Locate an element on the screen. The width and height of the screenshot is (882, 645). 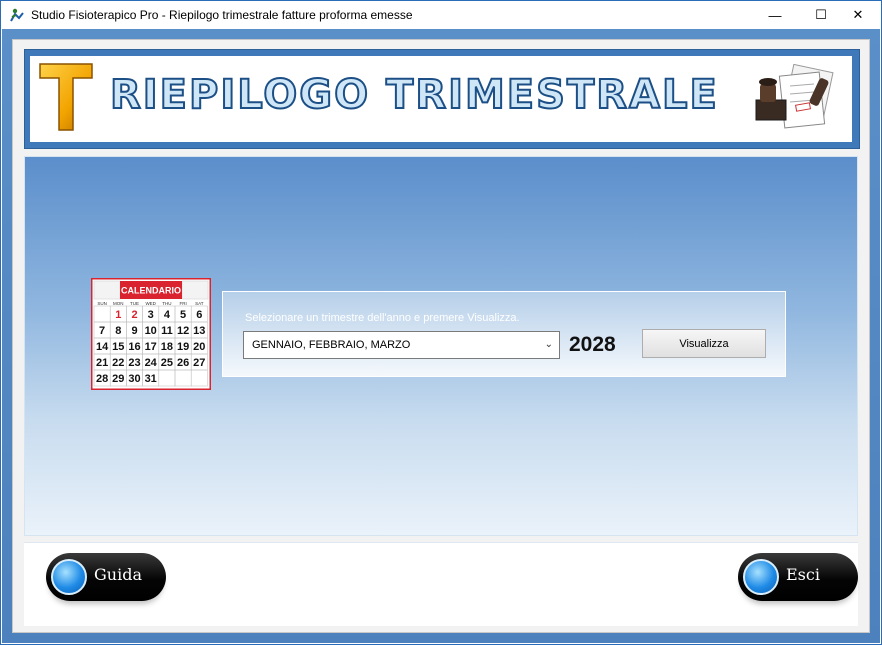
calendar-day: 8 is located at coordinates (118, 331).